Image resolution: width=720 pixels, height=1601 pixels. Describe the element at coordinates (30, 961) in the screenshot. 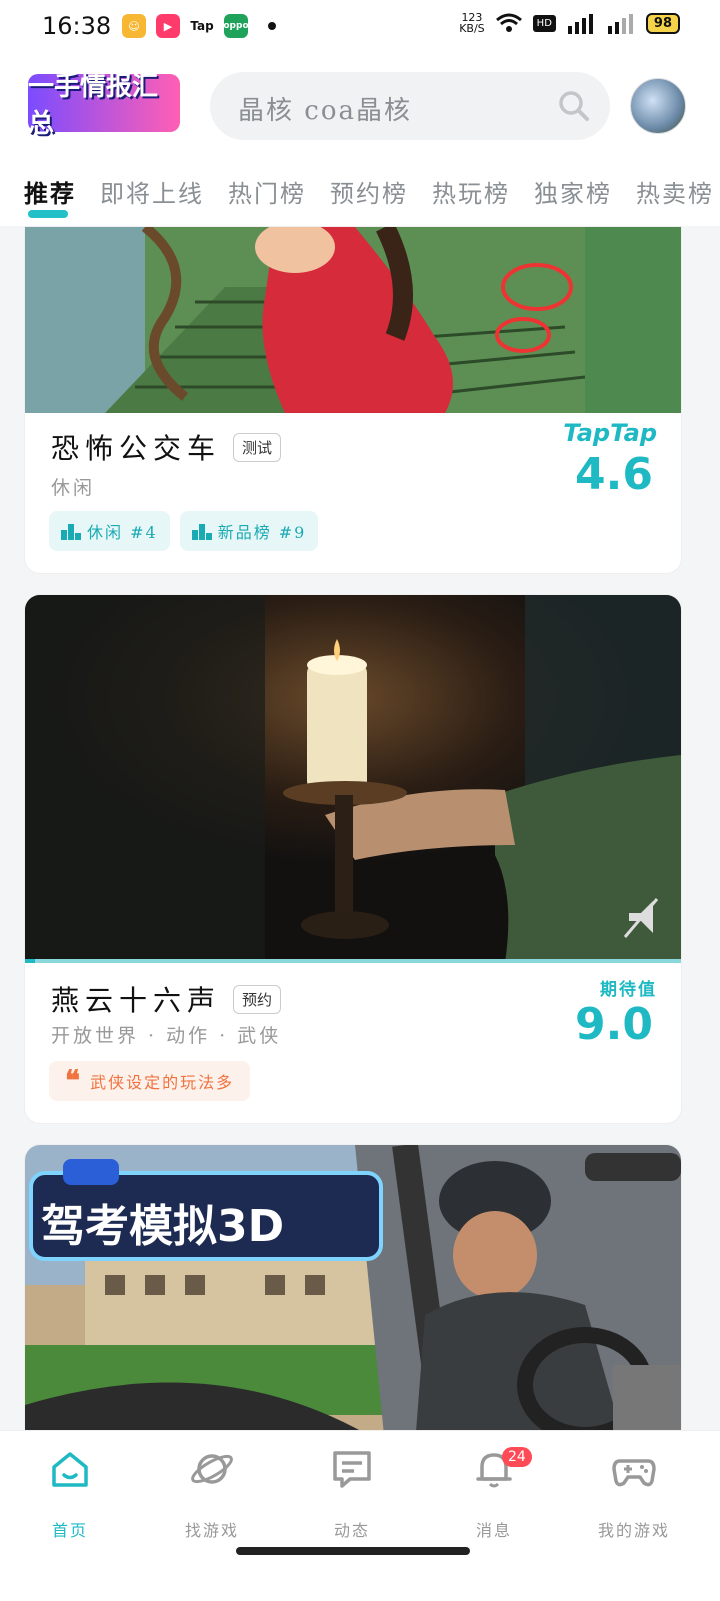

I see `video-progress-fill` at that location.